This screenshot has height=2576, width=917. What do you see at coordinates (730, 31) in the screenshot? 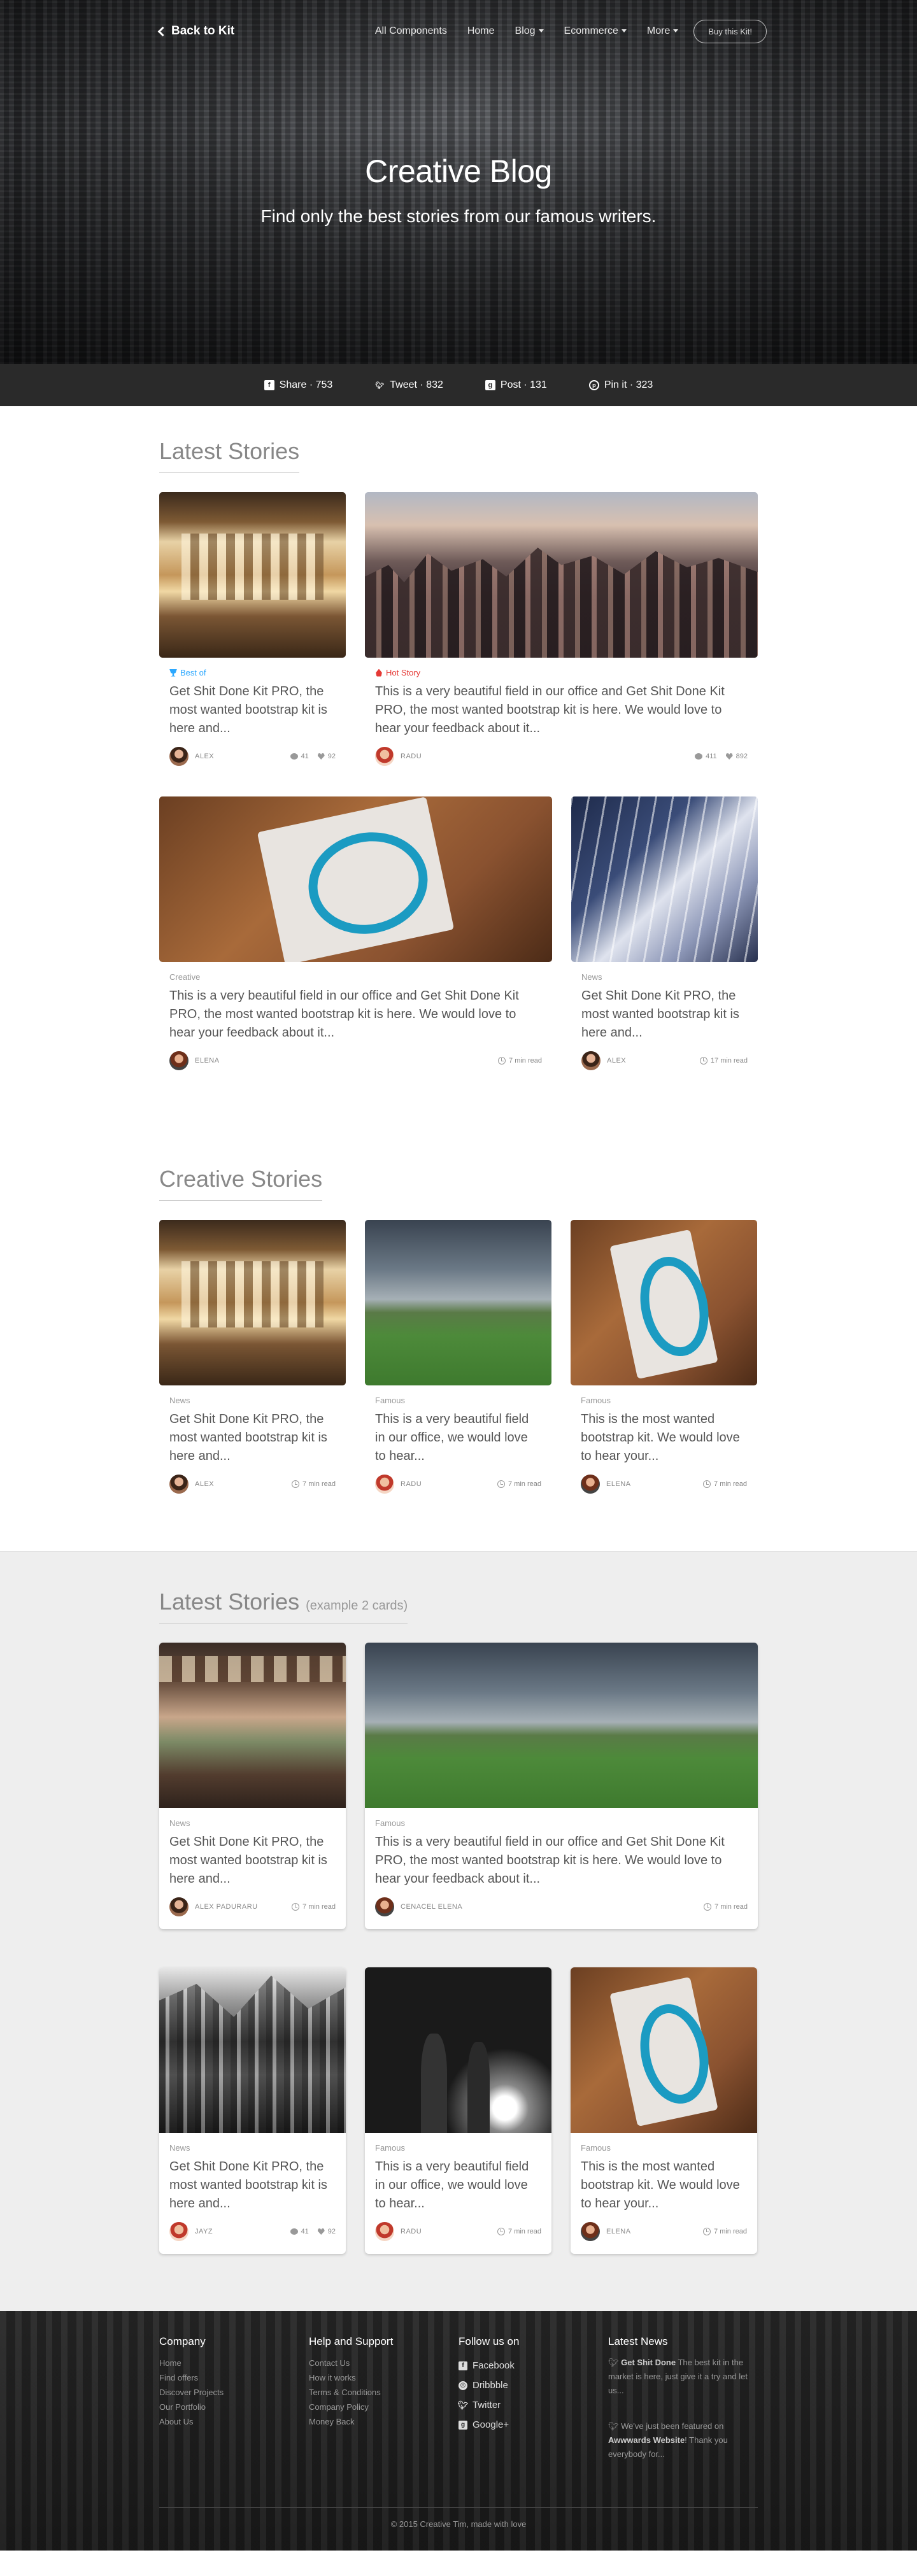
I see `buy-kit-button: Buy this Kit!` at bounding box center [730, 31].